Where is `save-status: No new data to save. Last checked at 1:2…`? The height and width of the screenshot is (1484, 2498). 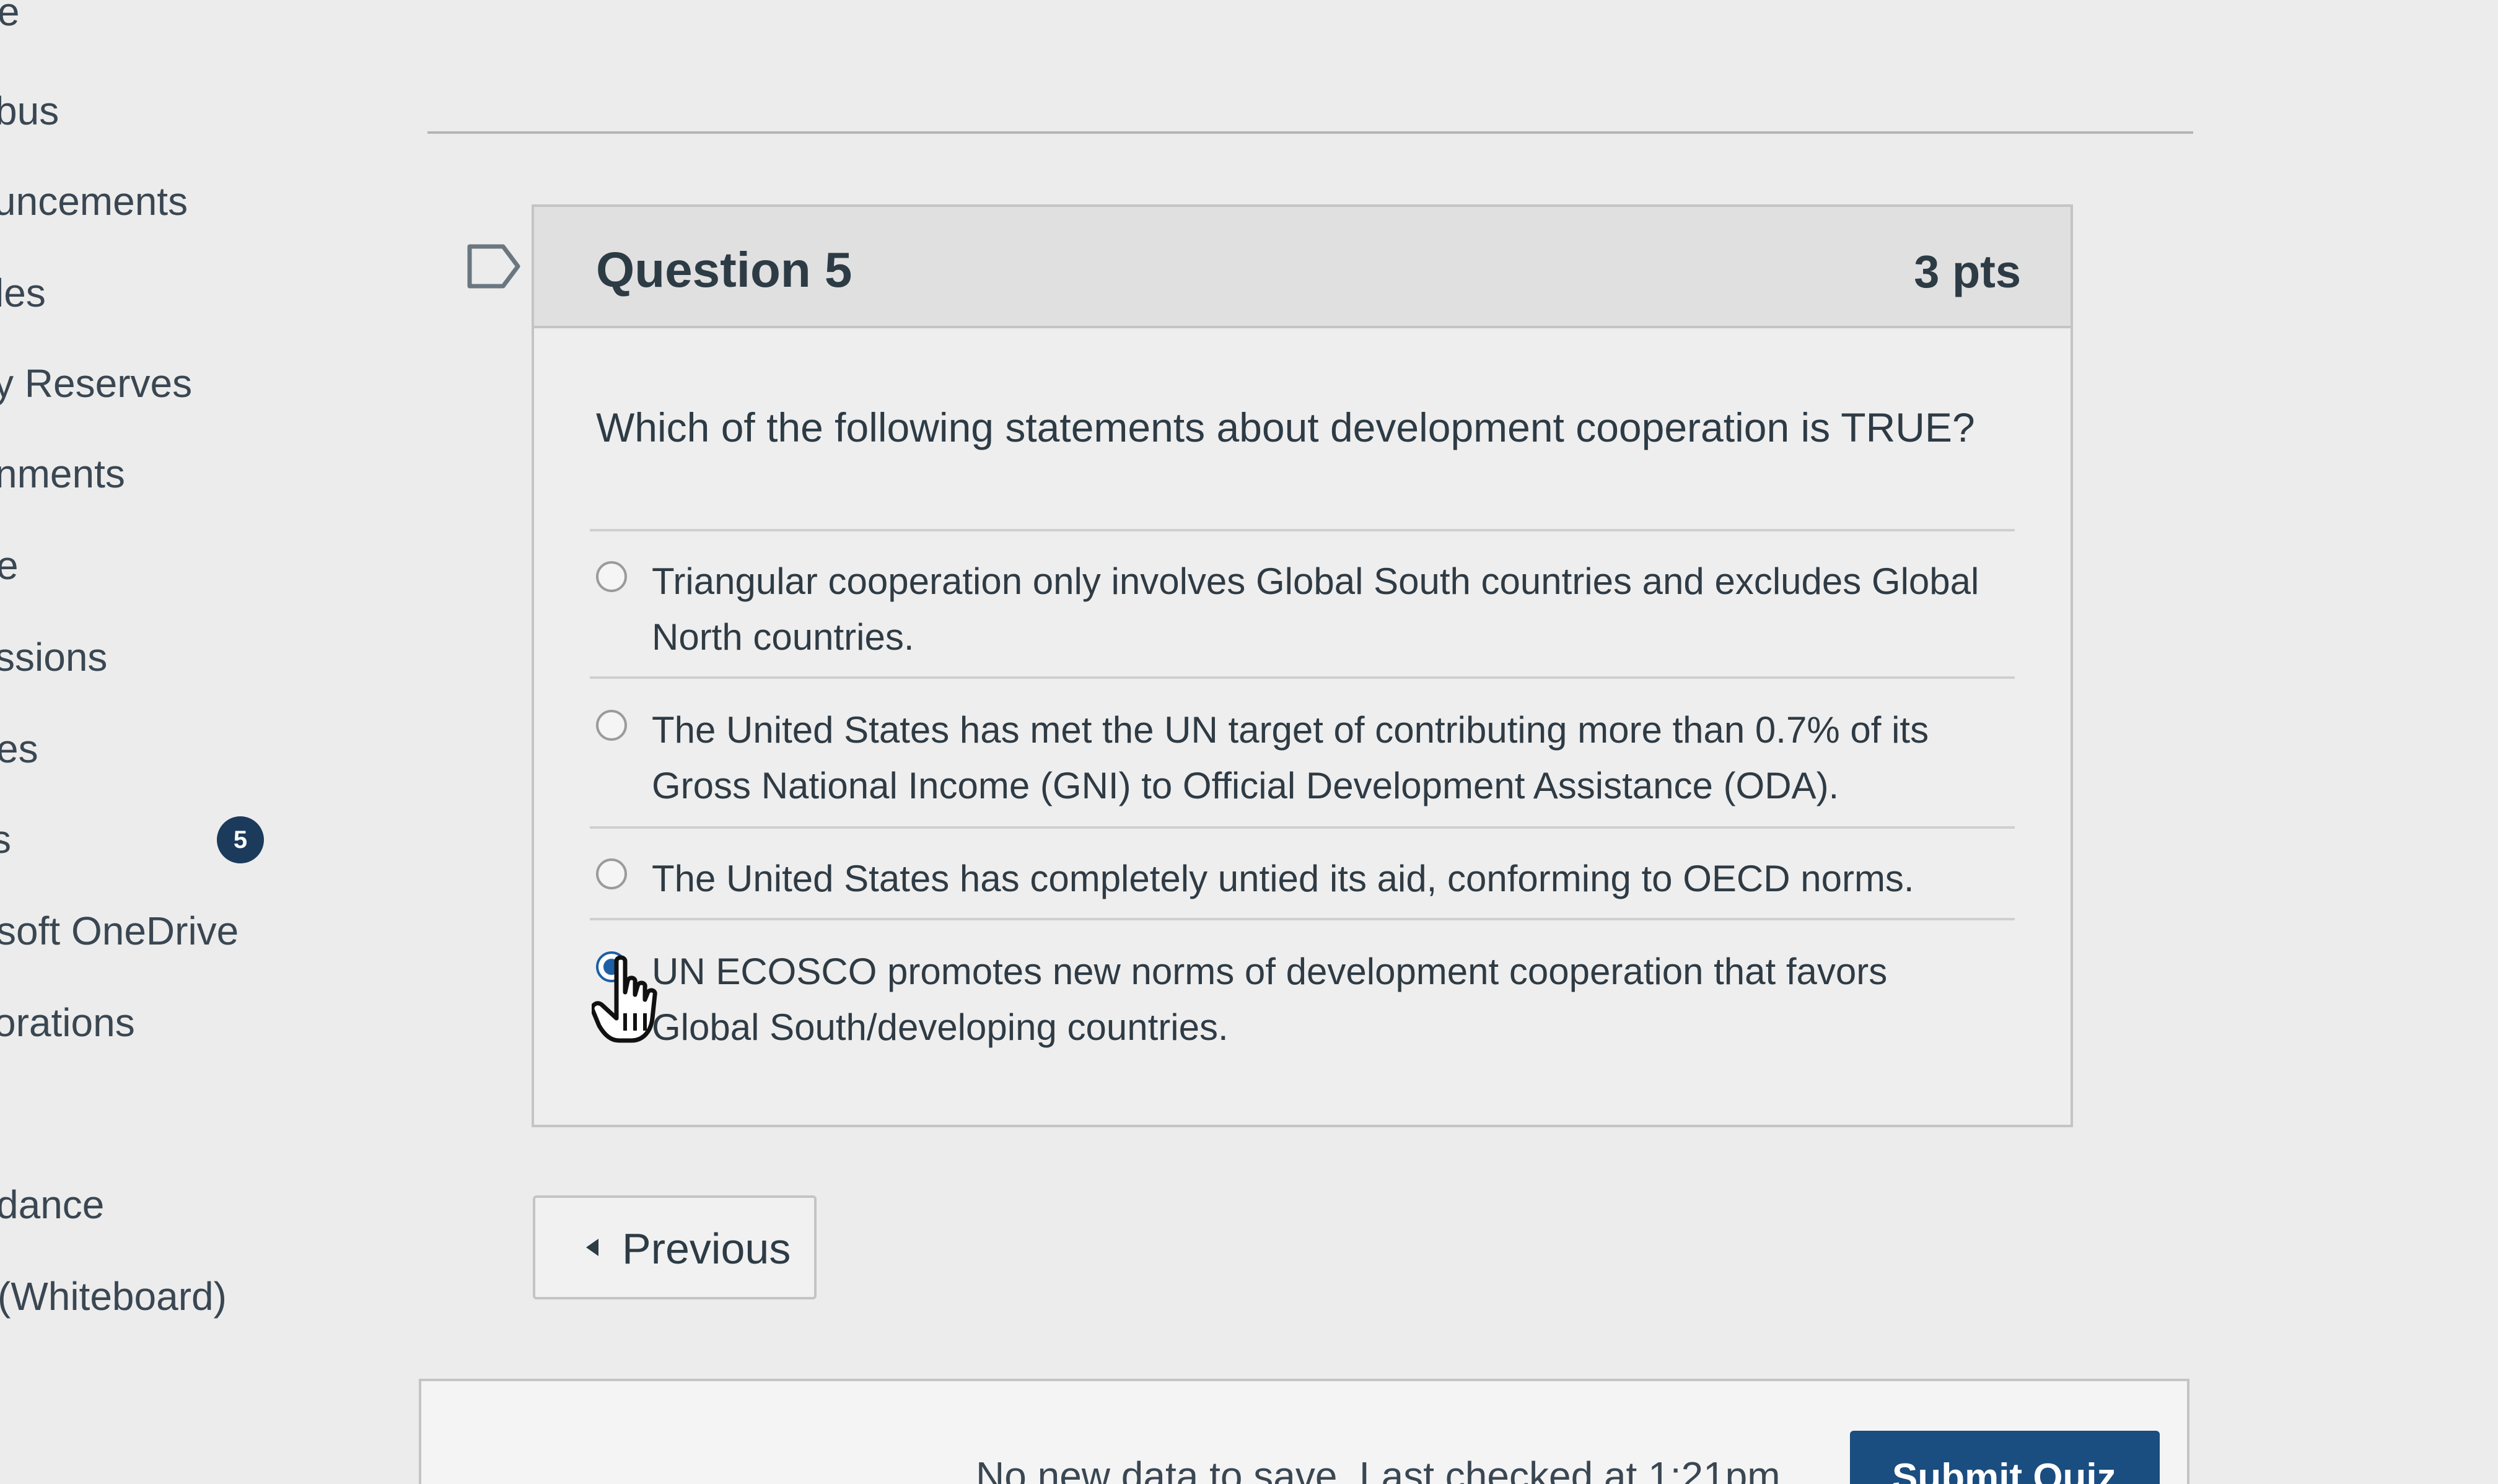 save-status: No new data to save. Last checked at 1:2… is located at coordinates (1378, 1469).